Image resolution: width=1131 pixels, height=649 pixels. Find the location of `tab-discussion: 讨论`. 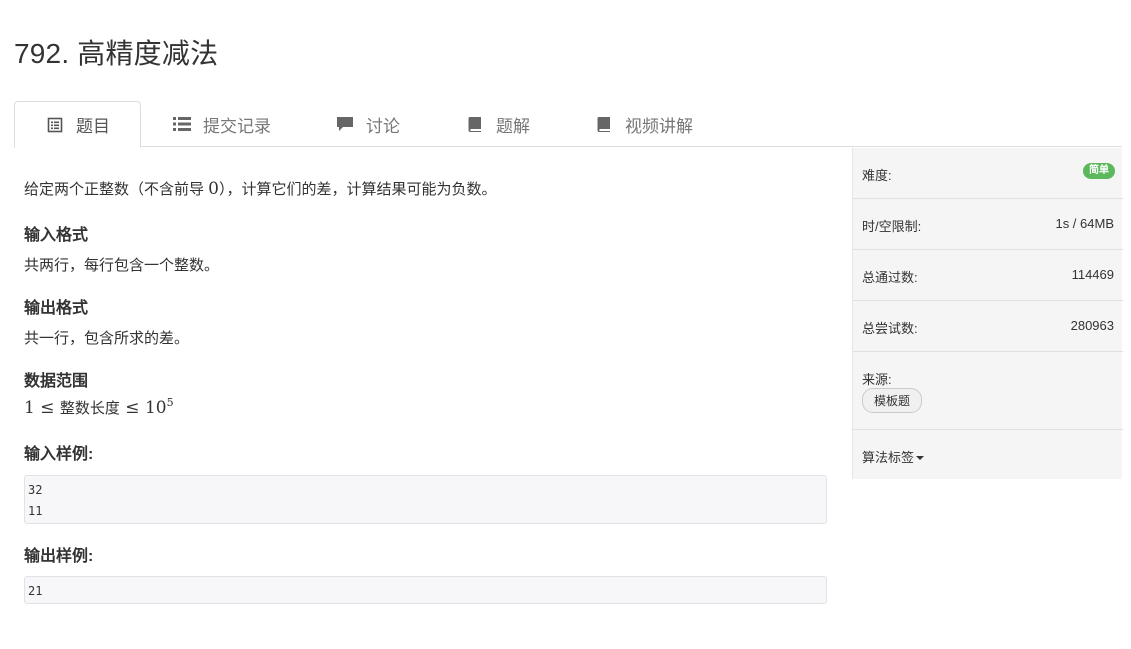

tab-discussion: 讨论 is located at coordinates (368, 124).